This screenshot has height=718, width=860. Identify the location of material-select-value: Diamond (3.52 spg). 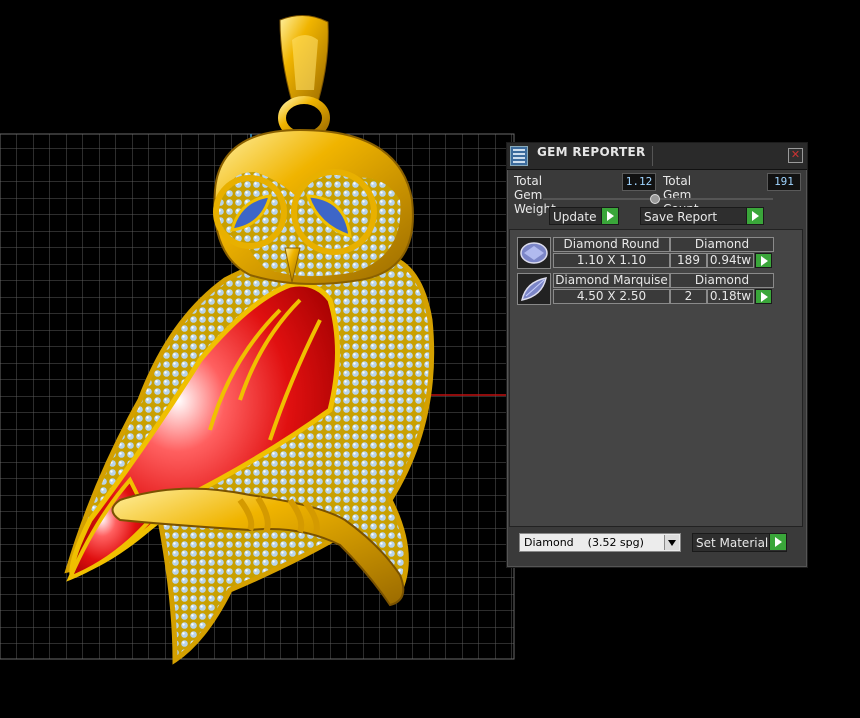
(584, 542).